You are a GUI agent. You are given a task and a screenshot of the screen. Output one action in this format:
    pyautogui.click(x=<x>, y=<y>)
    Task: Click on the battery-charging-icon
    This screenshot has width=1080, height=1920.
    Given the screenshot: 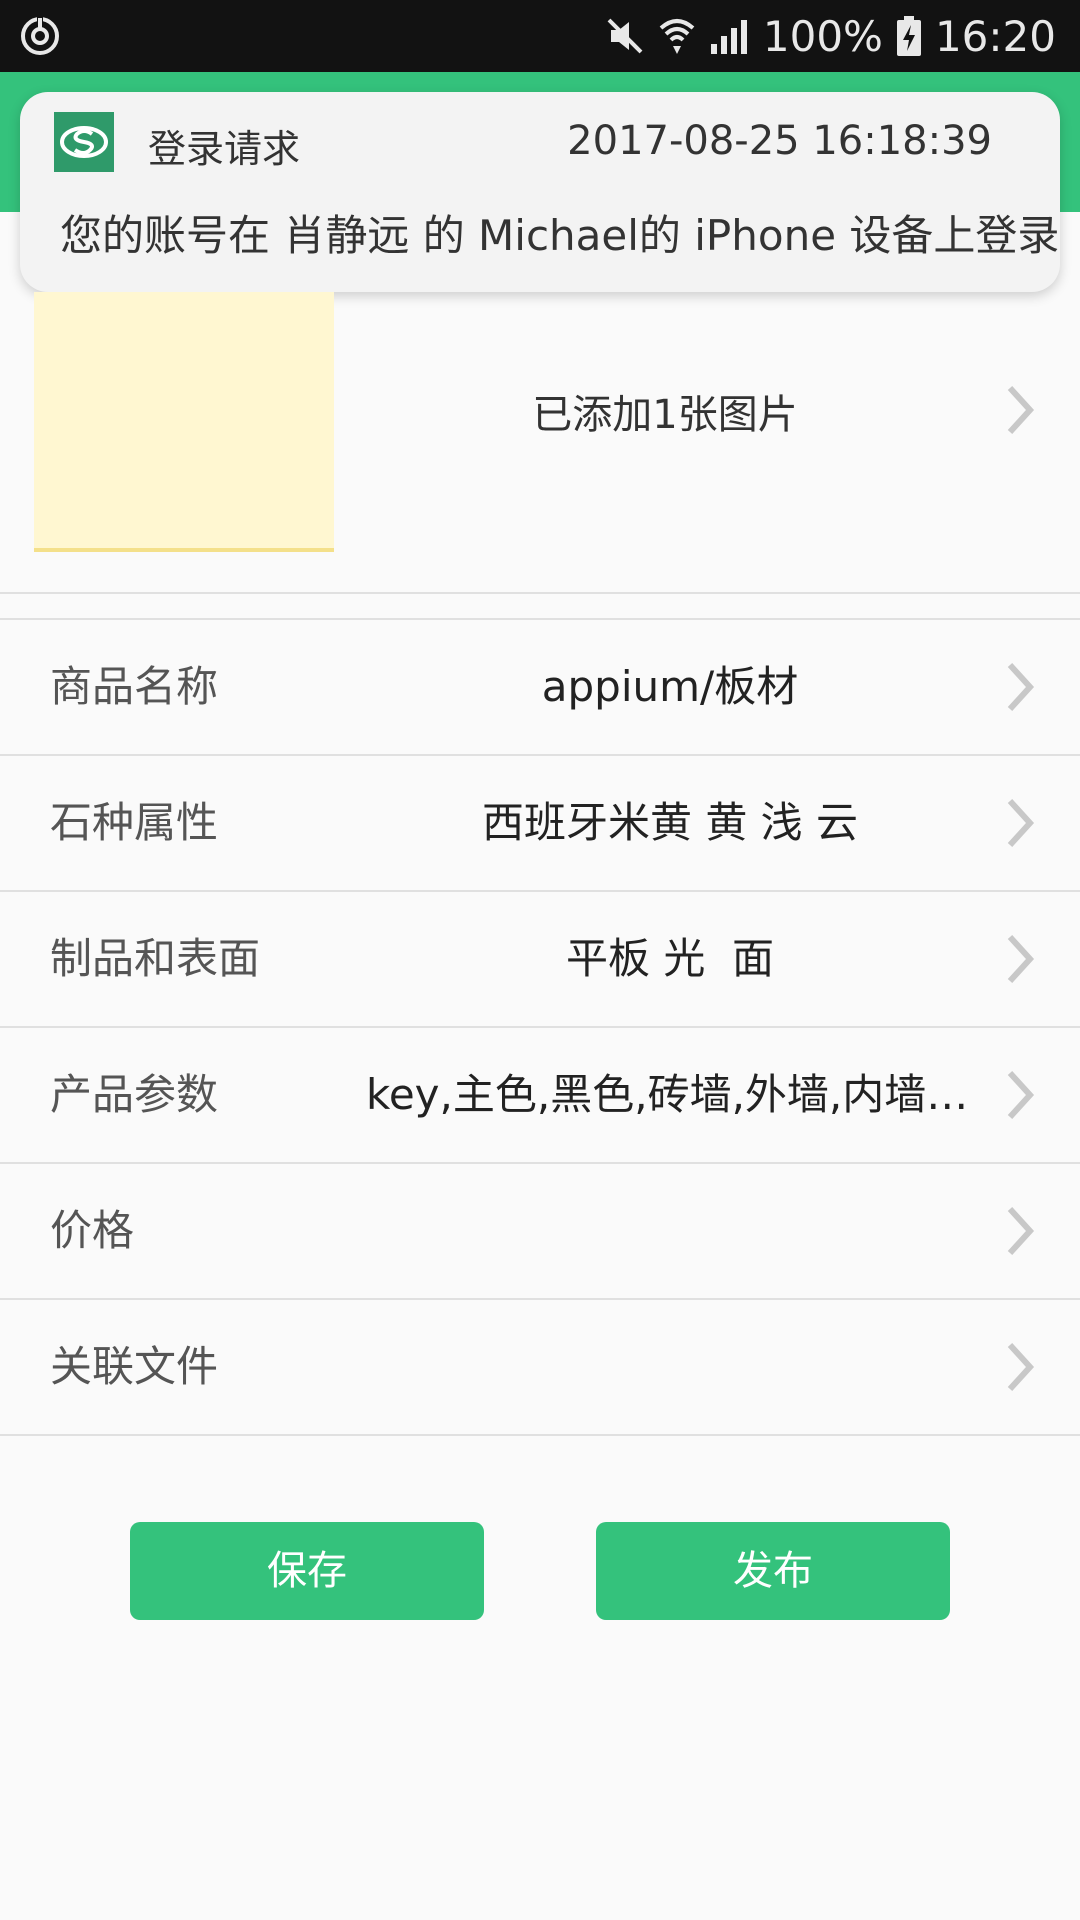 What is the action you would take?
    pyautogui.click(x=908, y=36)
    